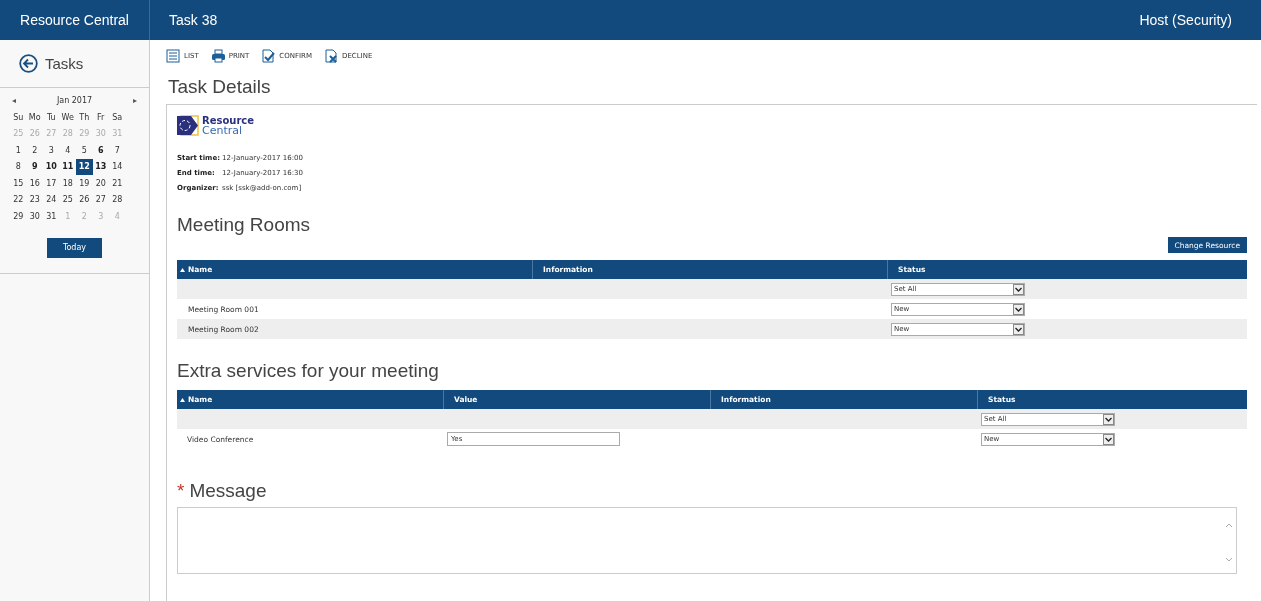 This screenshot has height=601, width=1261. I want to click on calendar-day: 11, so click(67, 166).